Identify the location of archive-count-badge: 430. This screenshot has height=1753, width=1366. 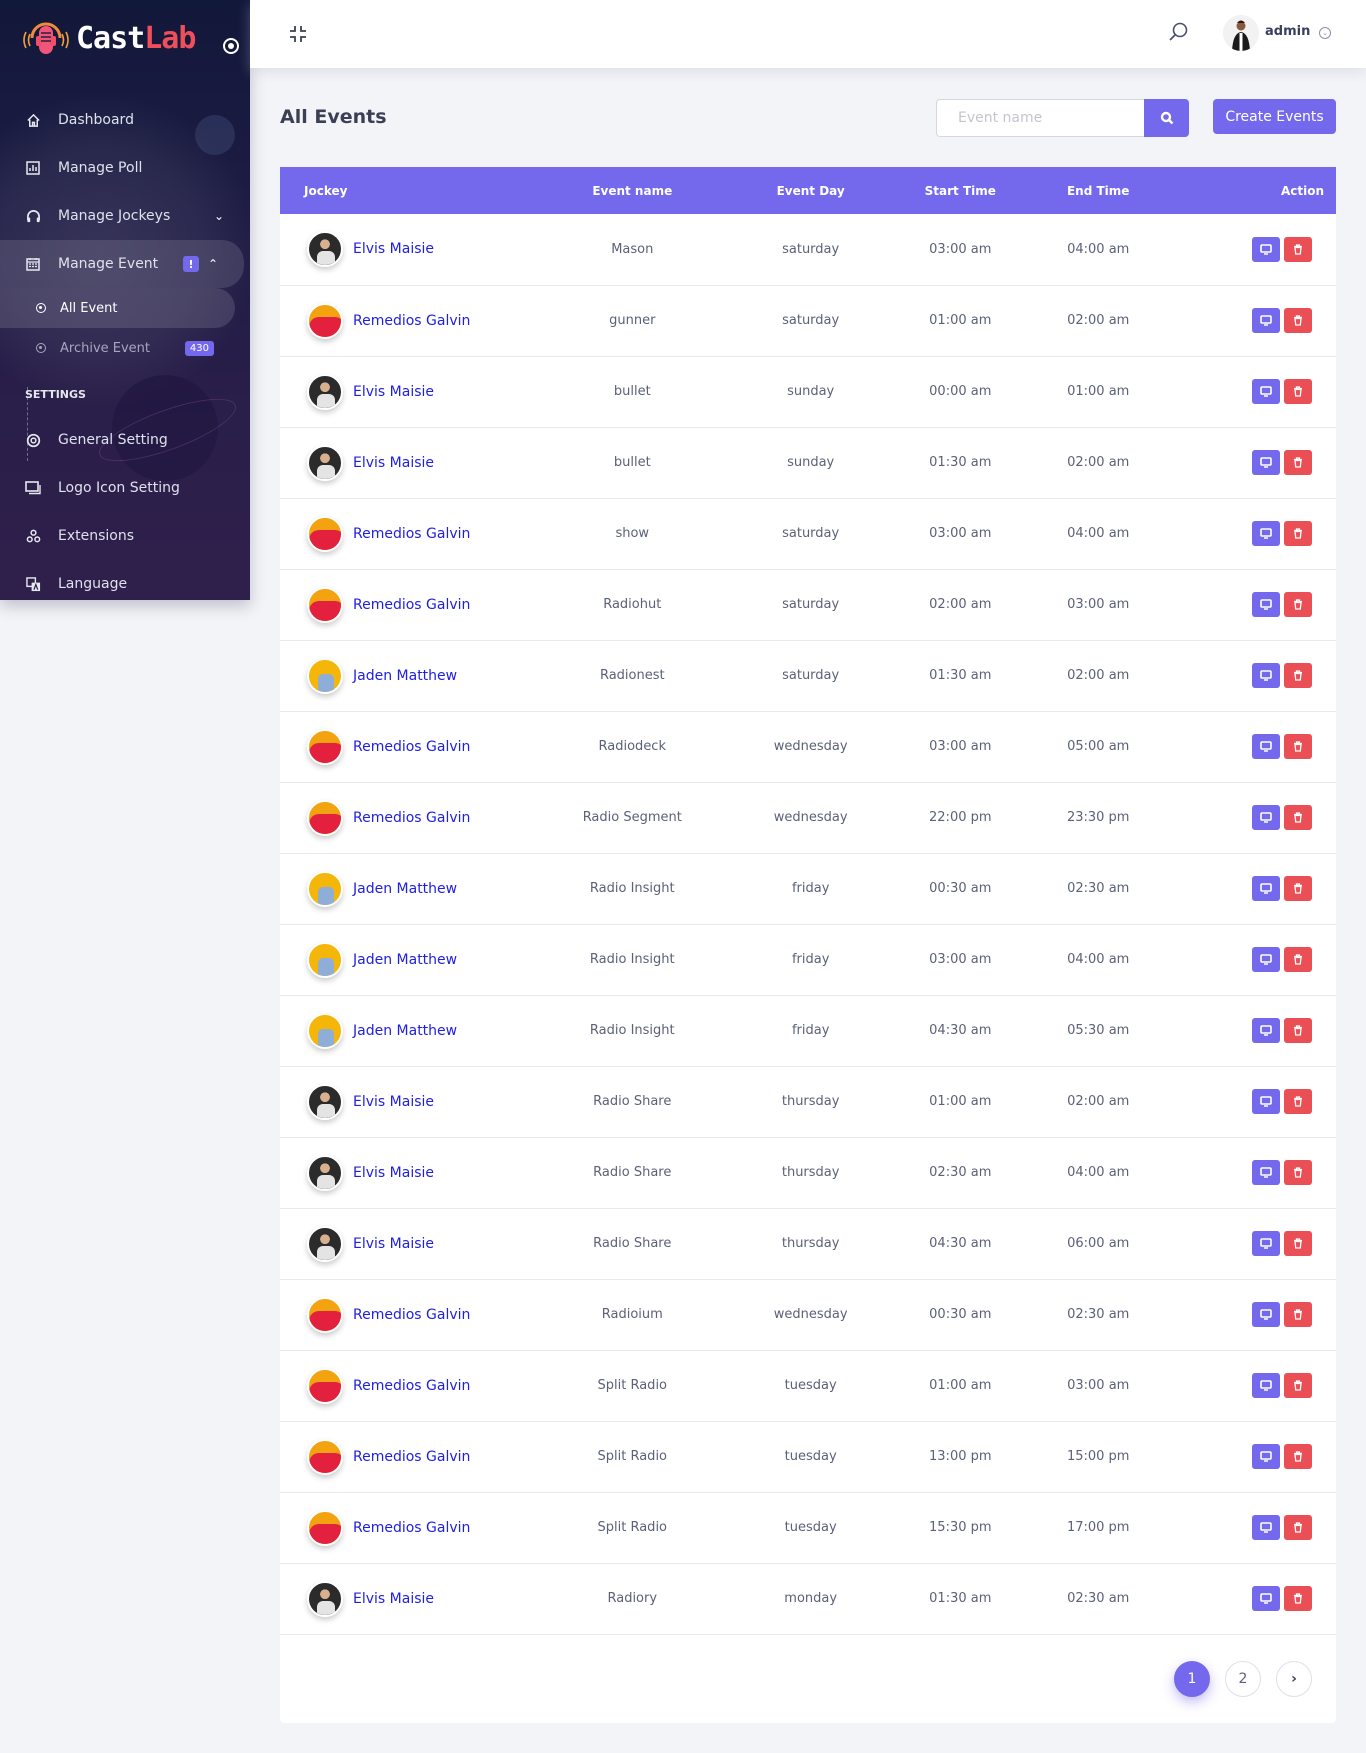
(199, 348).